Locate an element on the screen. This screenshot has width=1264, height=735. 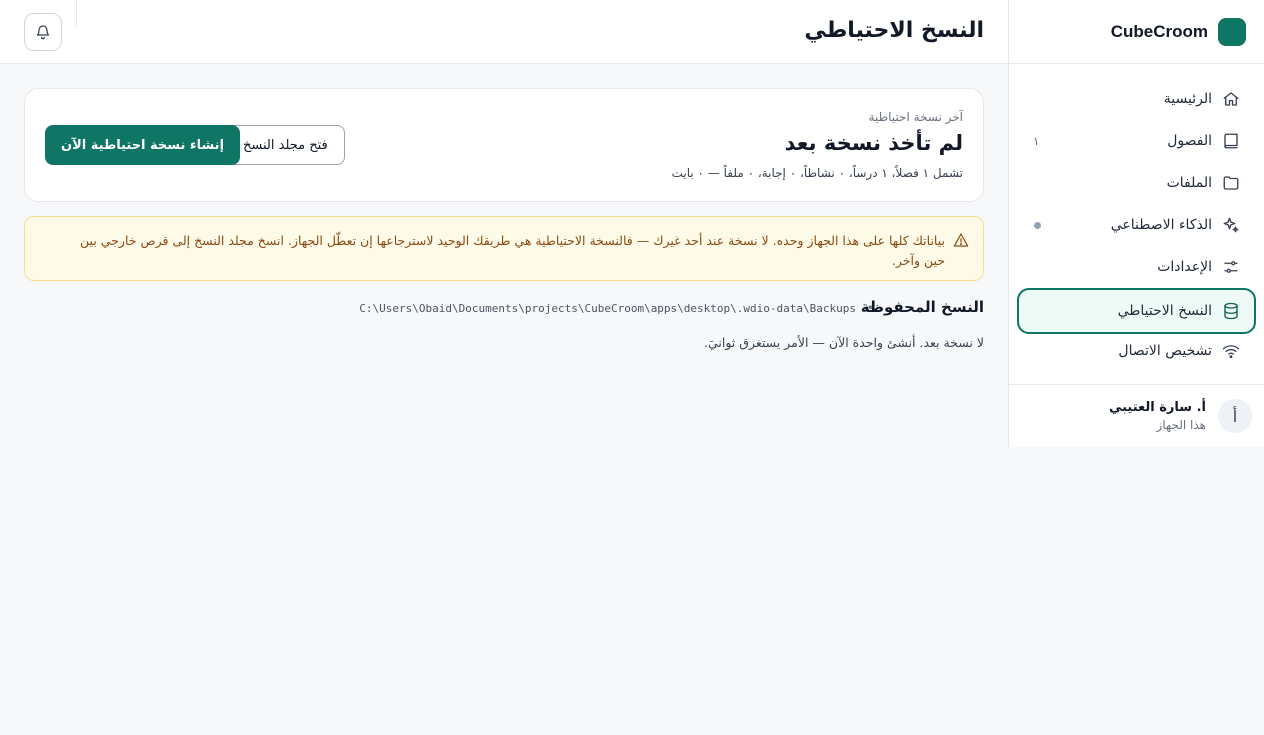
sliders-icon is located at coordinates (1231, 267).